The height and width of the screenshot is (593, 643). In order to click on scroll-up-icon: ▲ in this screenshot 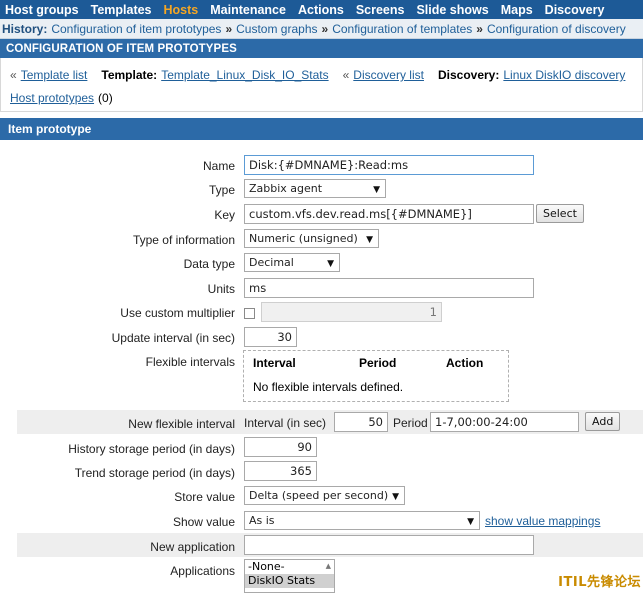, I will do `click(328, 566)`.